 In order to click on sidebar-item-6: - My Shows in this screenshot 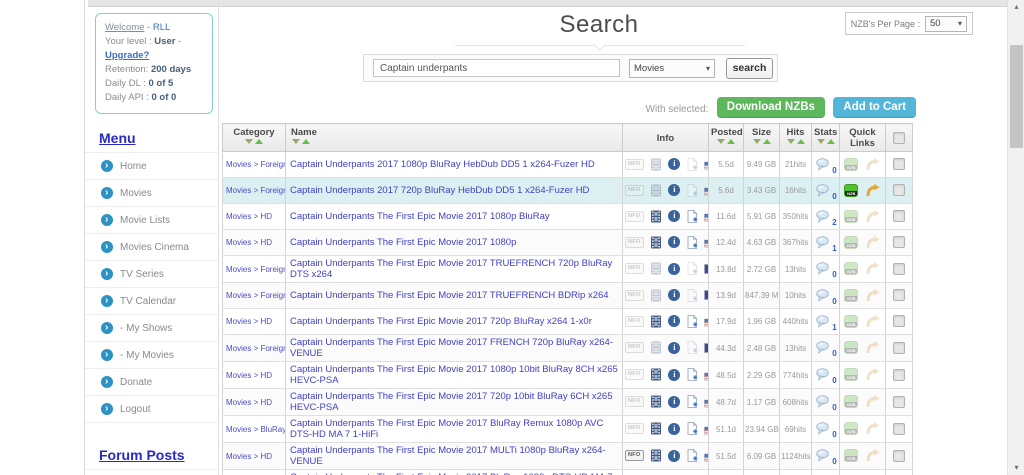, I will do `click(151, 327)`.